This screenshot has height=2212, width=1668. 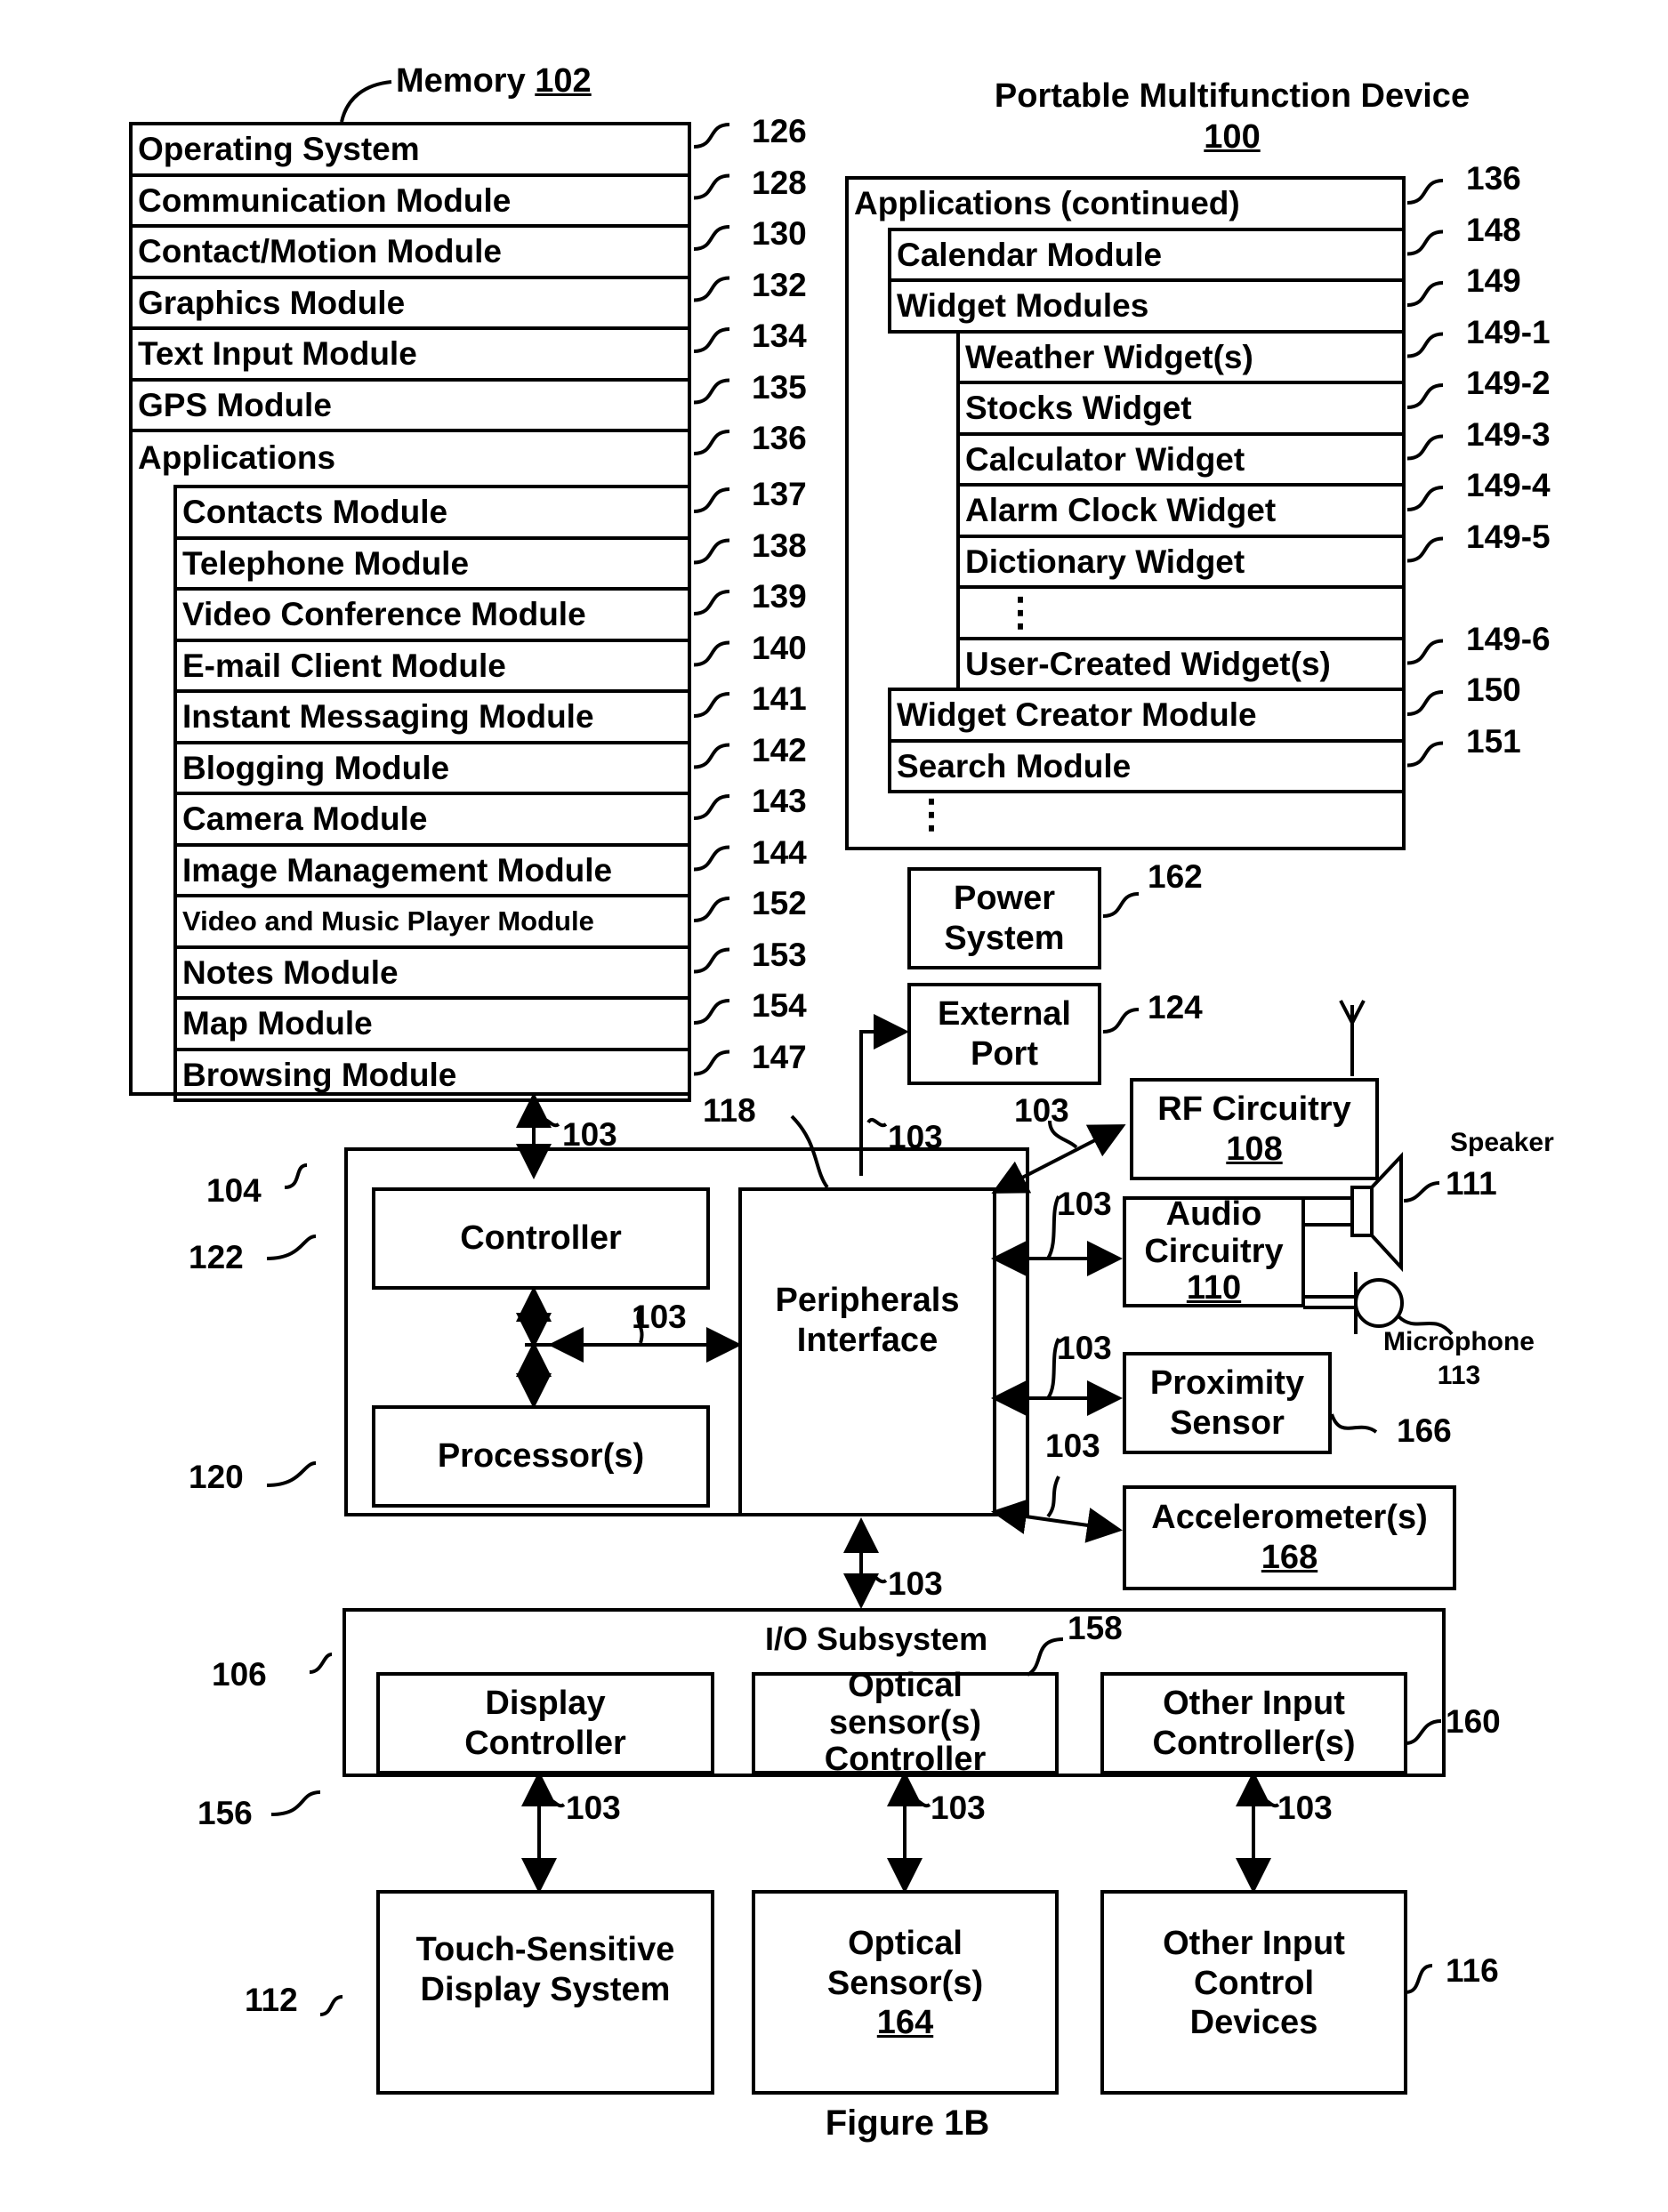 What do you see at coordinates (779, 494) in the screenshot?
I see `app-module-ref: 137` at bounding box center [779, 494].